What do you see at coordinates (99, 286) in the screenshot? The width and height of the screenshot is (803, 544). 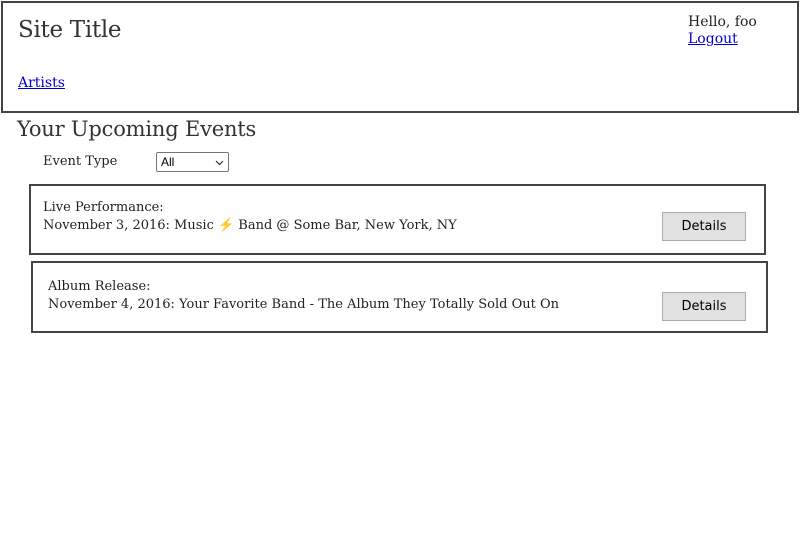 I see `event-type: Album Release:` at bounding box center [99, 286].